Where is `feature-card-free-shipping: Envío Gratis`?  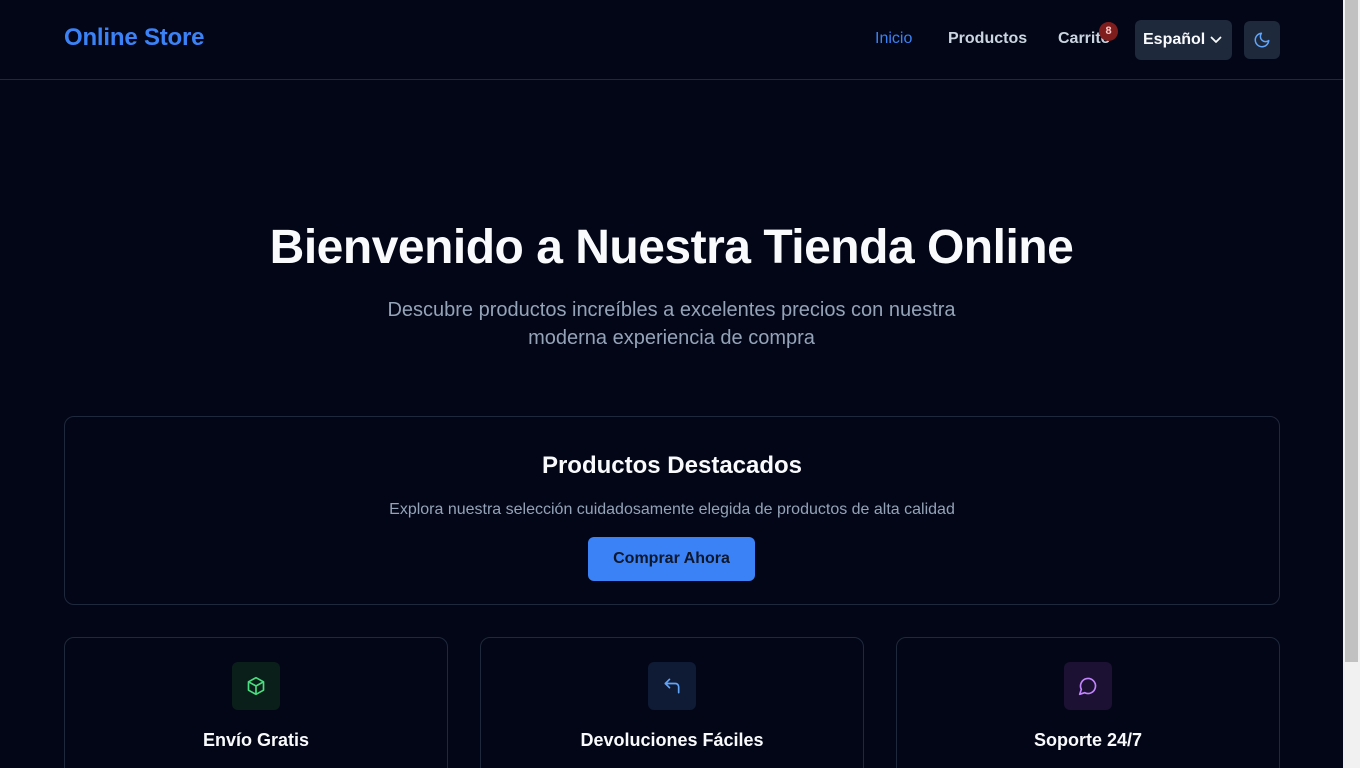
feature-card-free-shipping: Envío Gratis is located at coordinates (256, 702).